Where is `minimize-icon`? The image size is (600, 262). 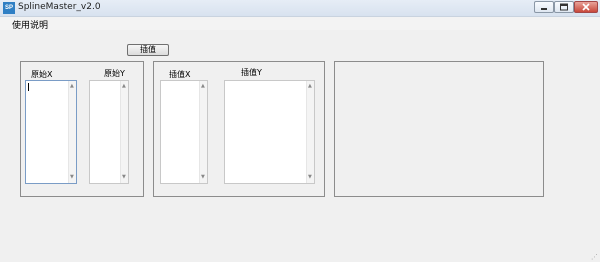 minimize-icon is located at coordinates (544, 9).